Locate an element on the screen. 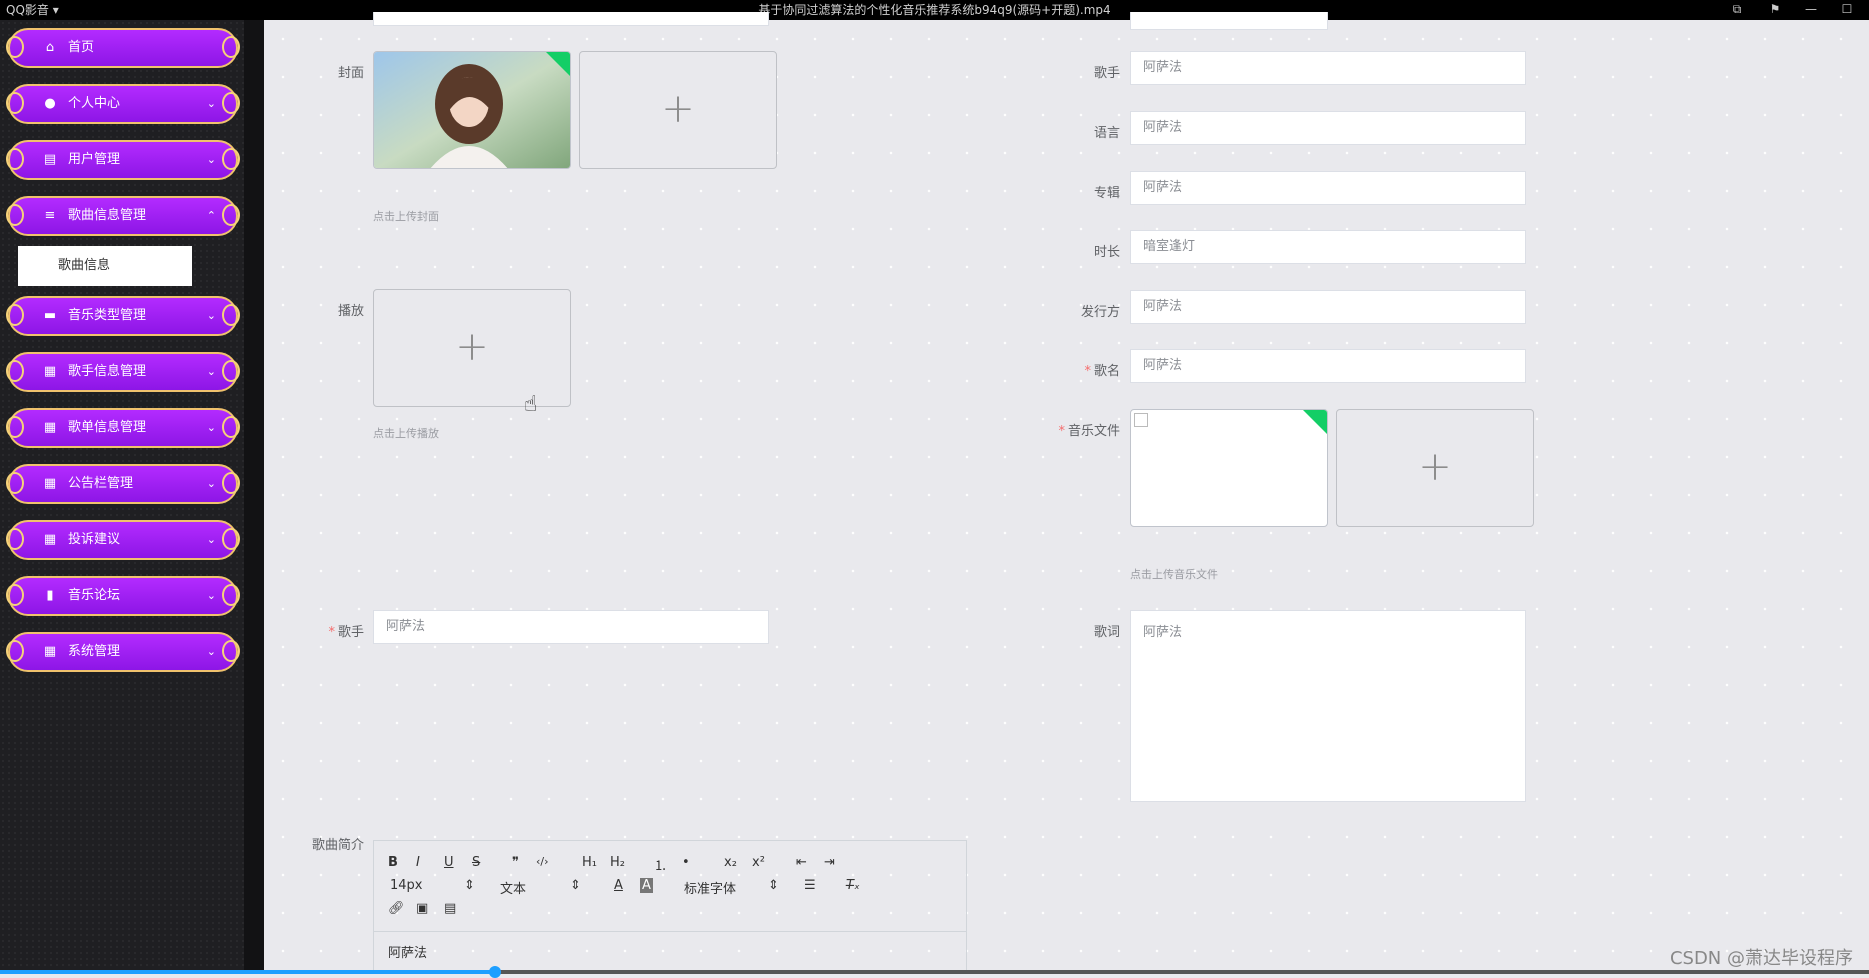  language-label: 语言 is located at coordinates (1106, 133).